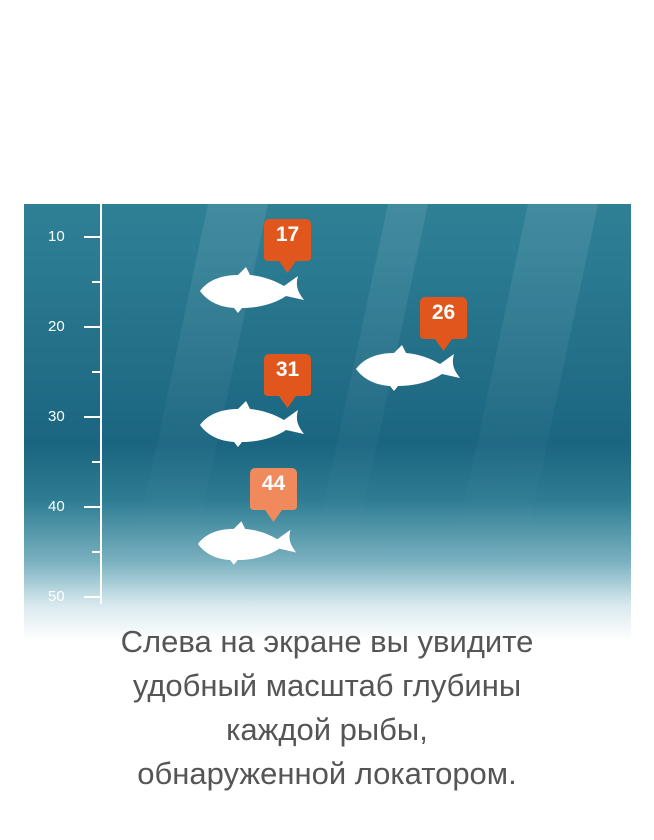 The image size is (654, 840). Describe the element at coordinates (287, 234) in the screenshot. I see `marker-depth-value: 17` at that location.